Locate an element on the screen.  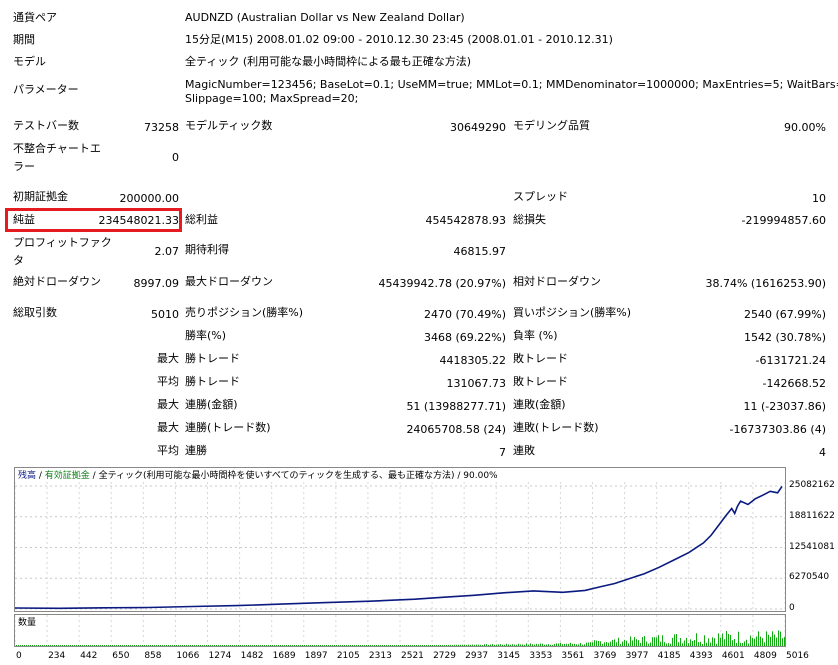
avg-cons-wins-label: 連勝 is located at coordinates (196, 450).